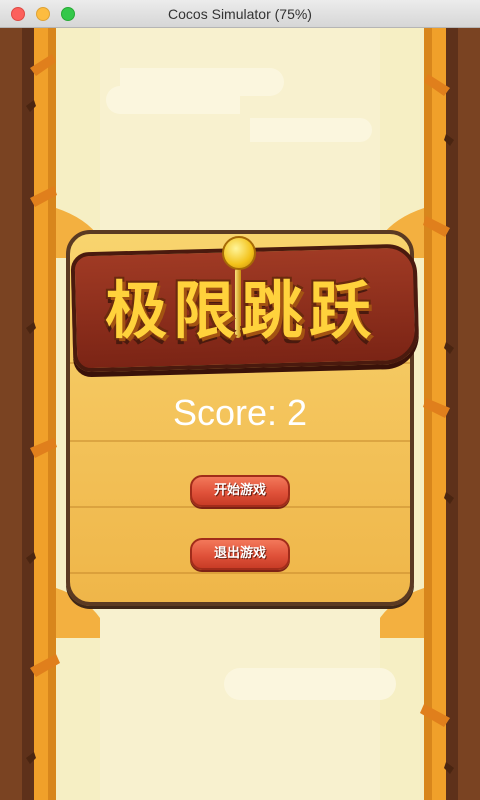  What do you see at coordinates (240, 491) in the screenshot?
I see `start-game-button: 开始游戏` at bounding box center [240, 491].